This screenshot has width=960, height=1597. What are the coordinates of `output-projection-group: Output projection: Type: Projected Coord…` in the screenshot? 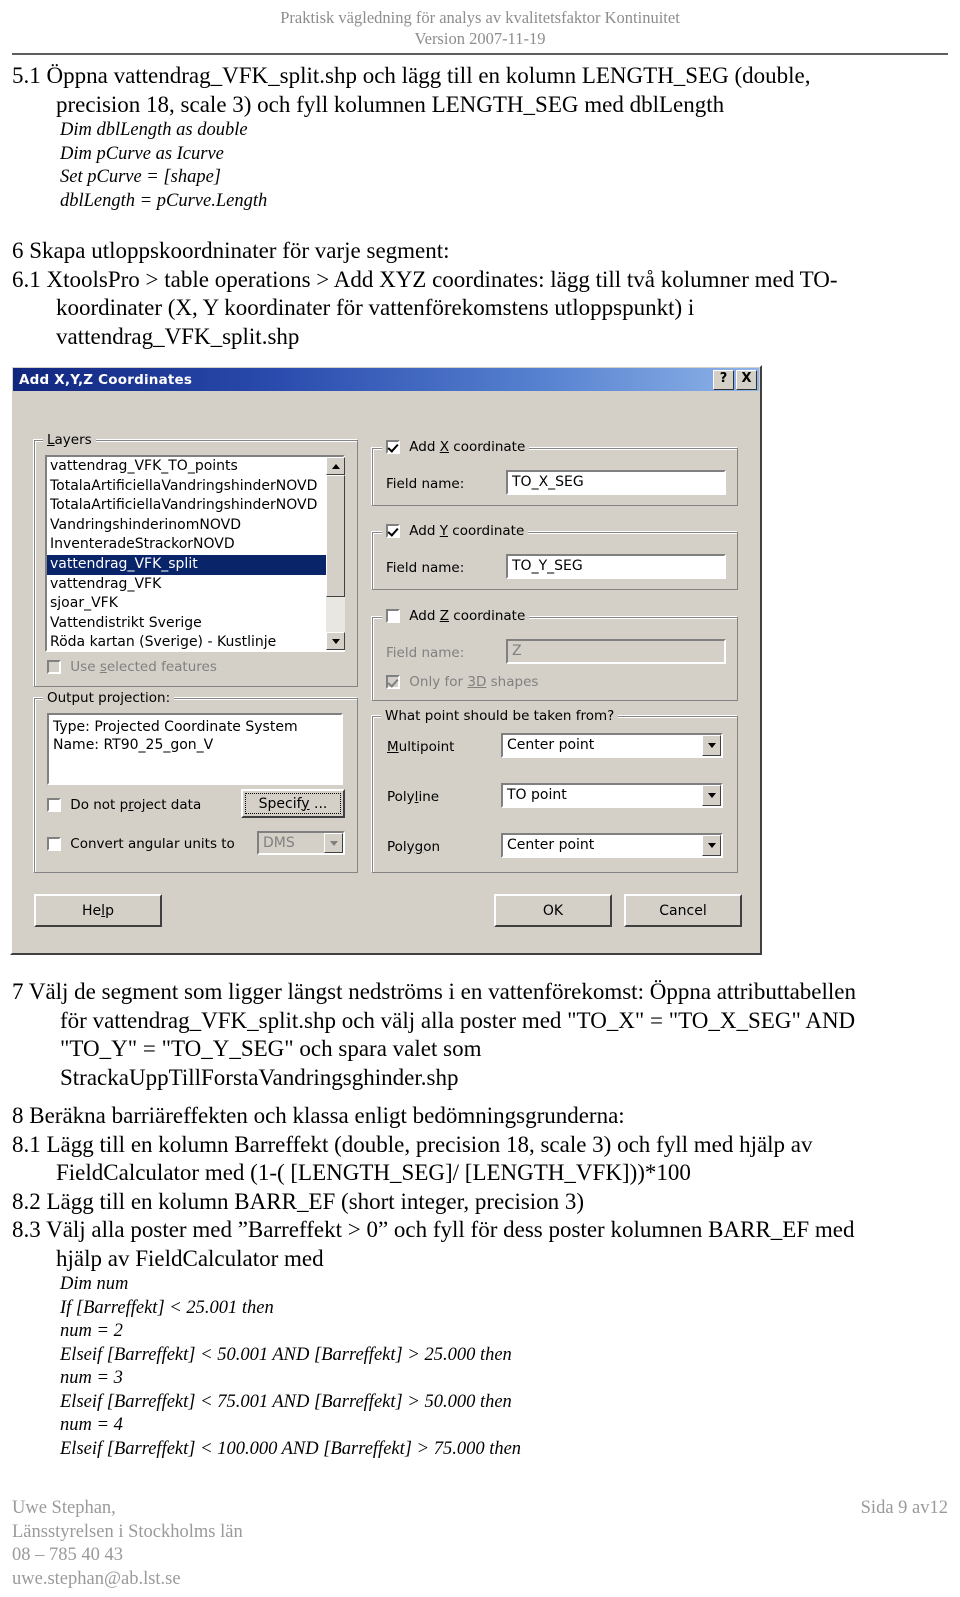 It's located at (196, 781).